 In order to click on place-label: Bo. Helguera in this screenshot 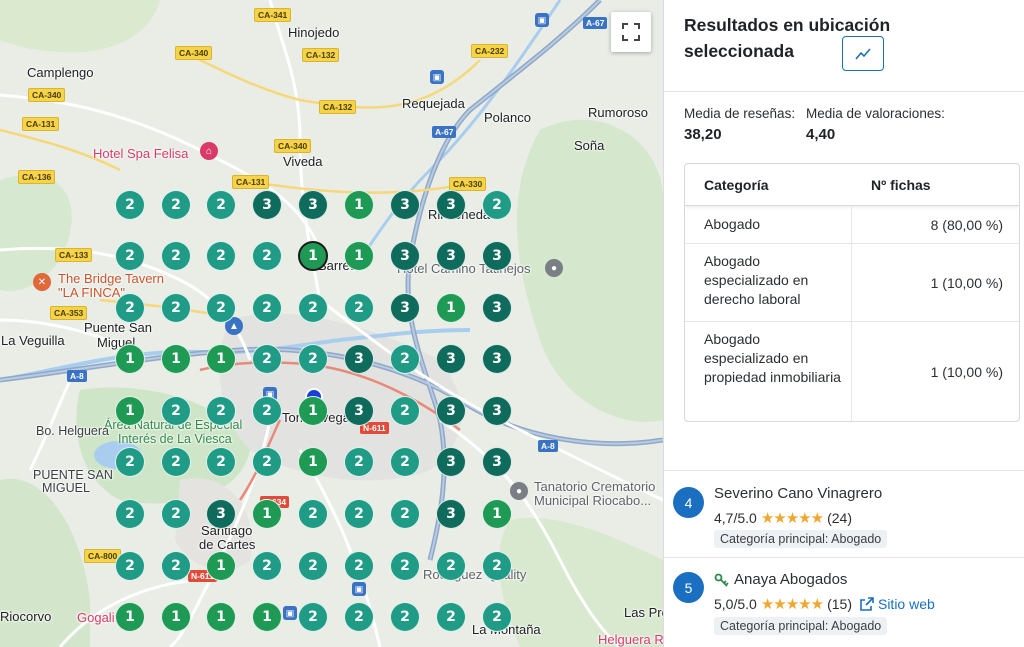, I will do `click(72, 431)`.